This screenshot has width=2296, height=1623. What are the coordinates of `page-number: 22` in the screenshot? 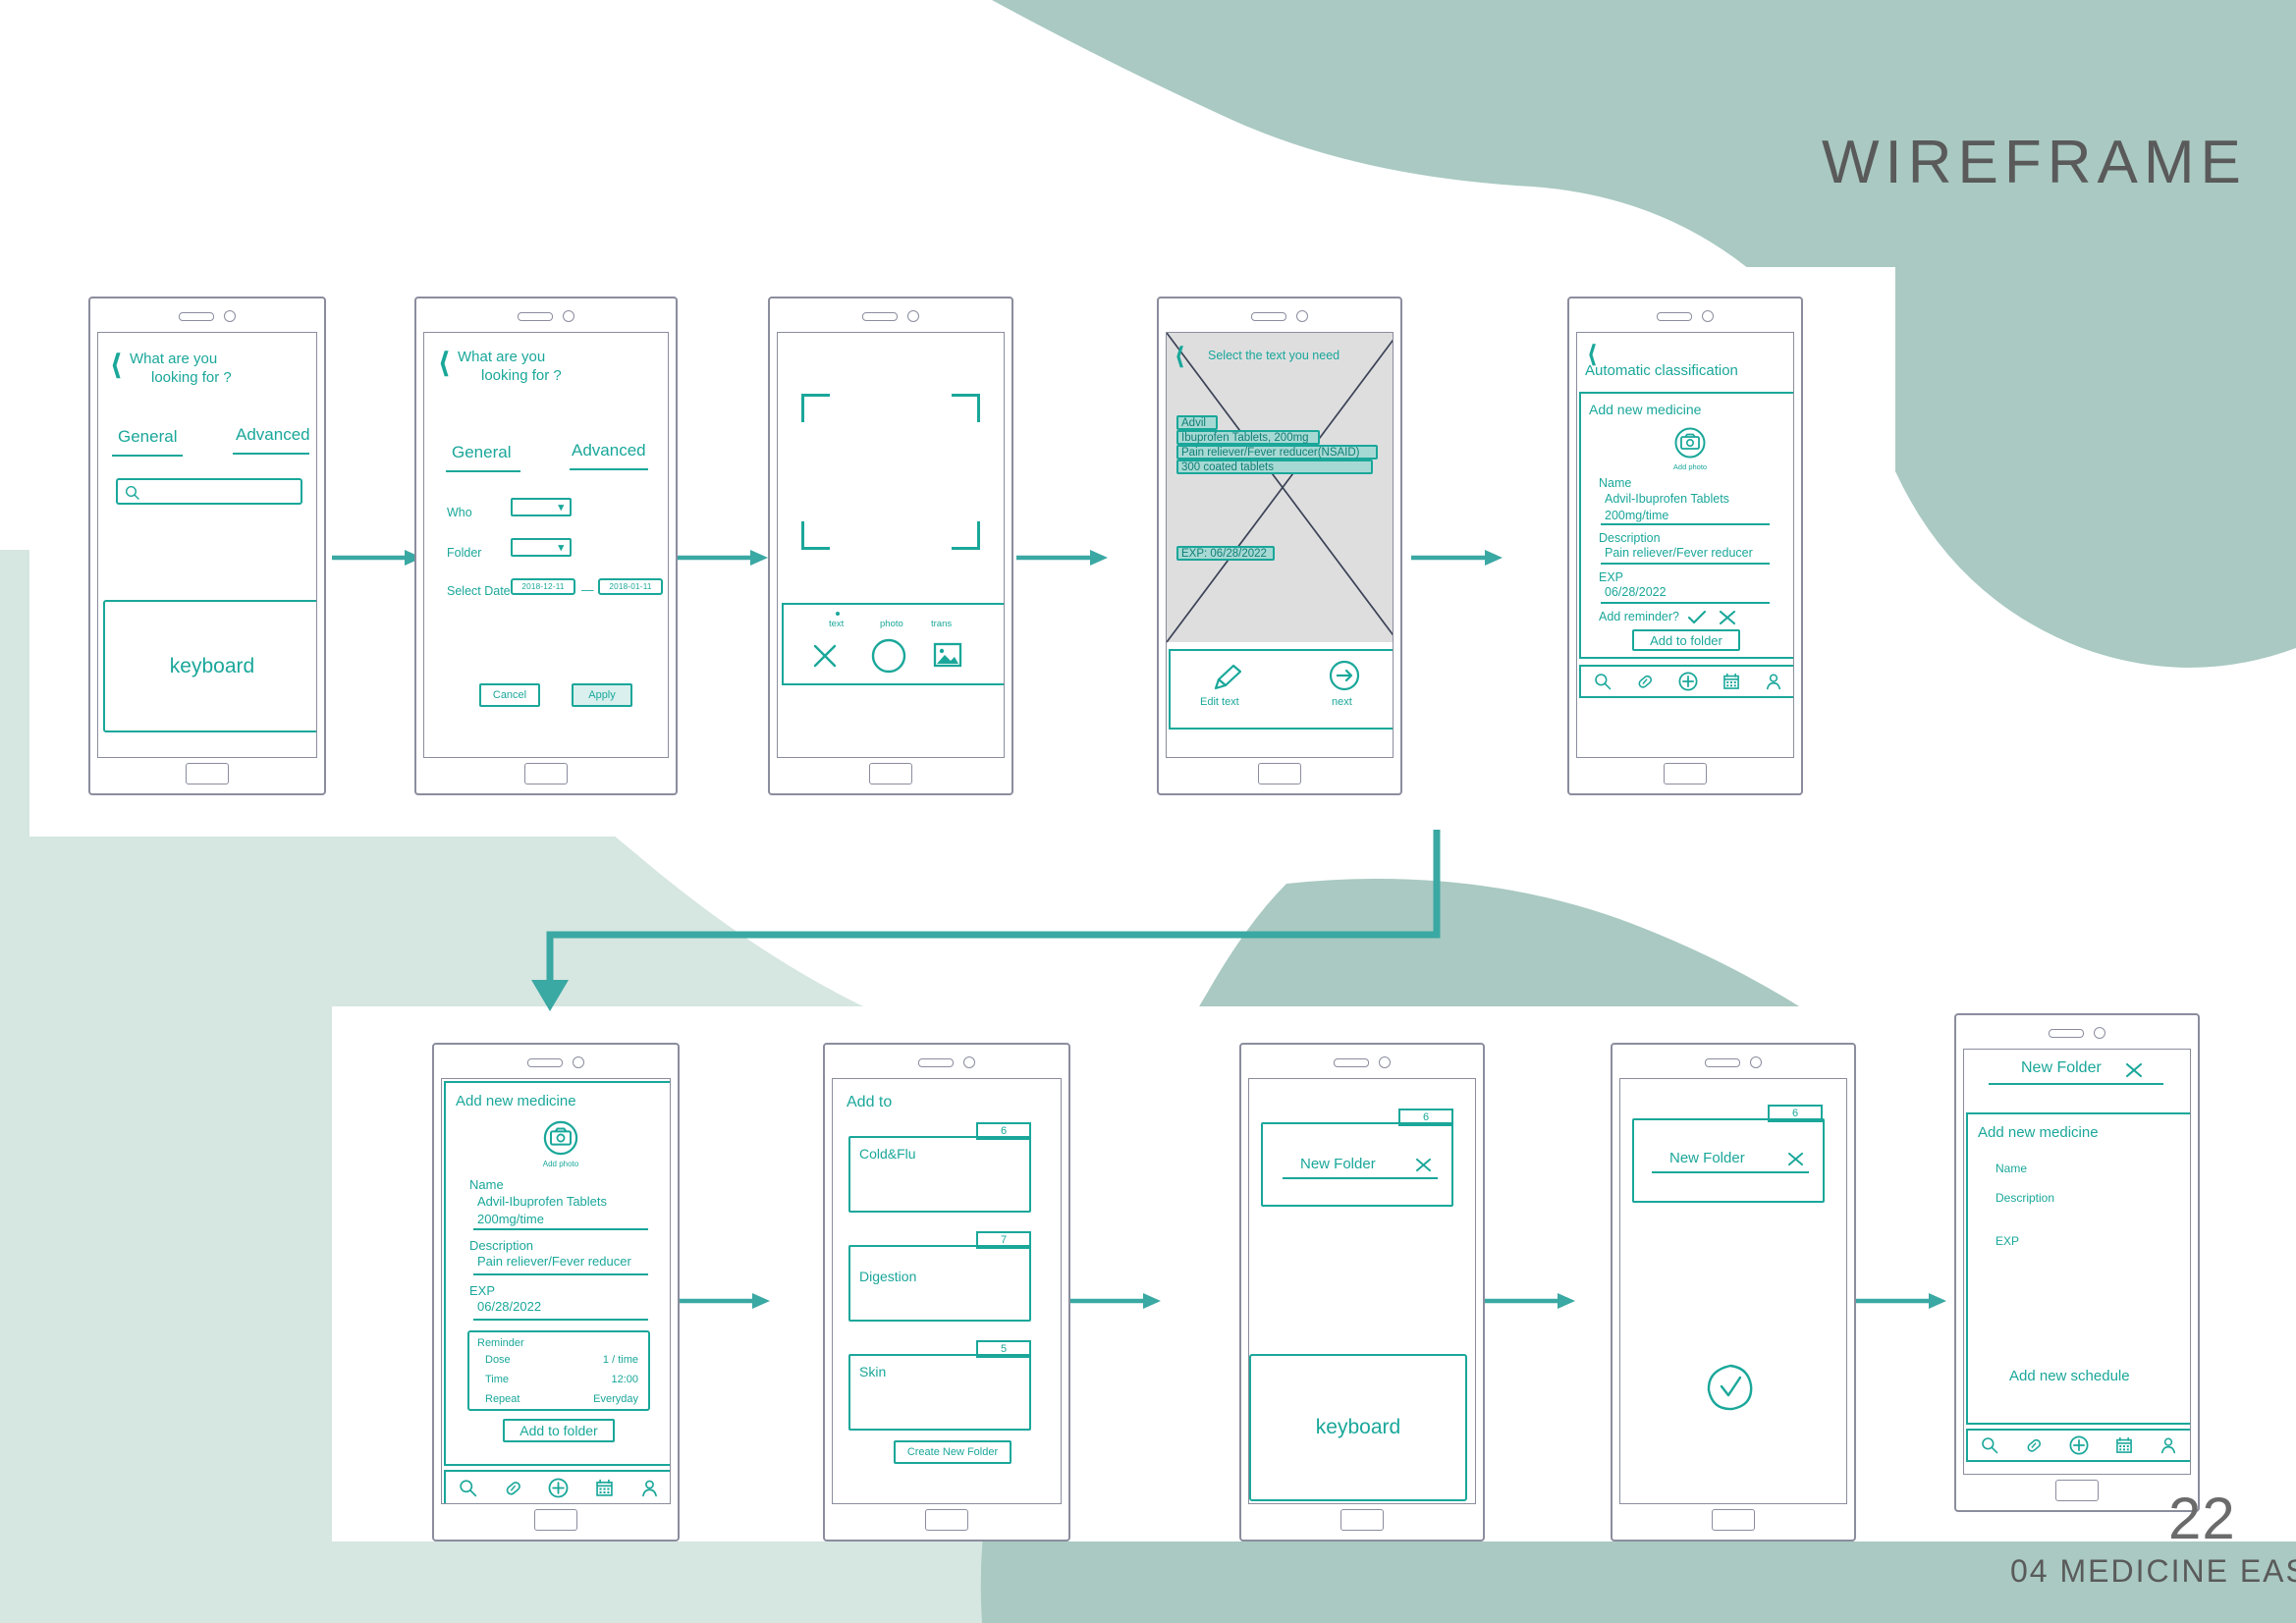 It's located at (2202, 1518).